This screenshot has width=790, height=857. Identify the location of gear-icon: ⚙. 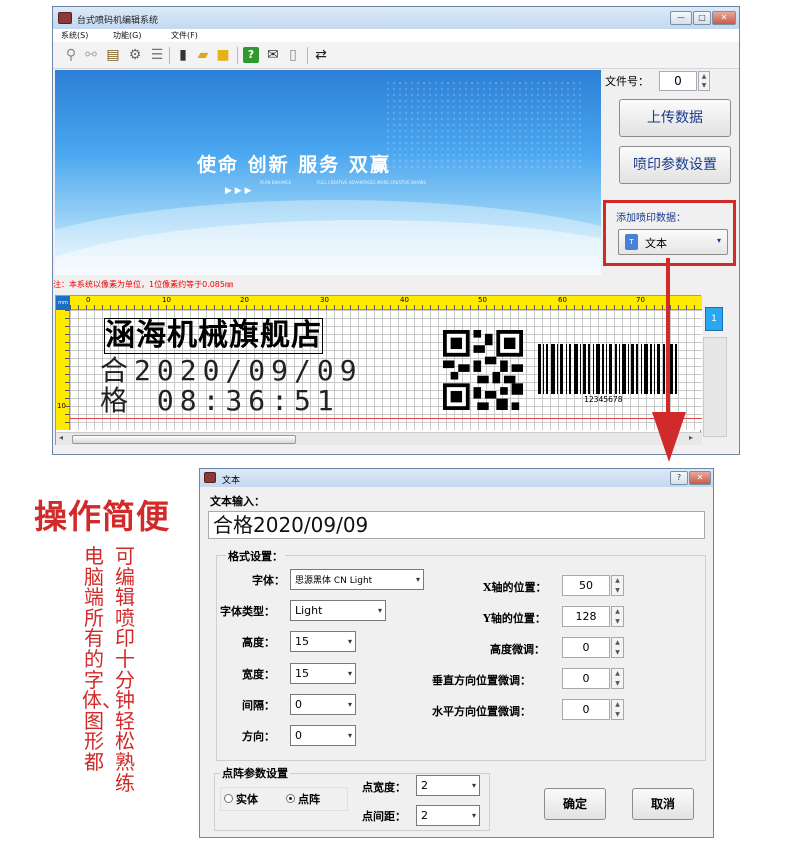
(135, 55).